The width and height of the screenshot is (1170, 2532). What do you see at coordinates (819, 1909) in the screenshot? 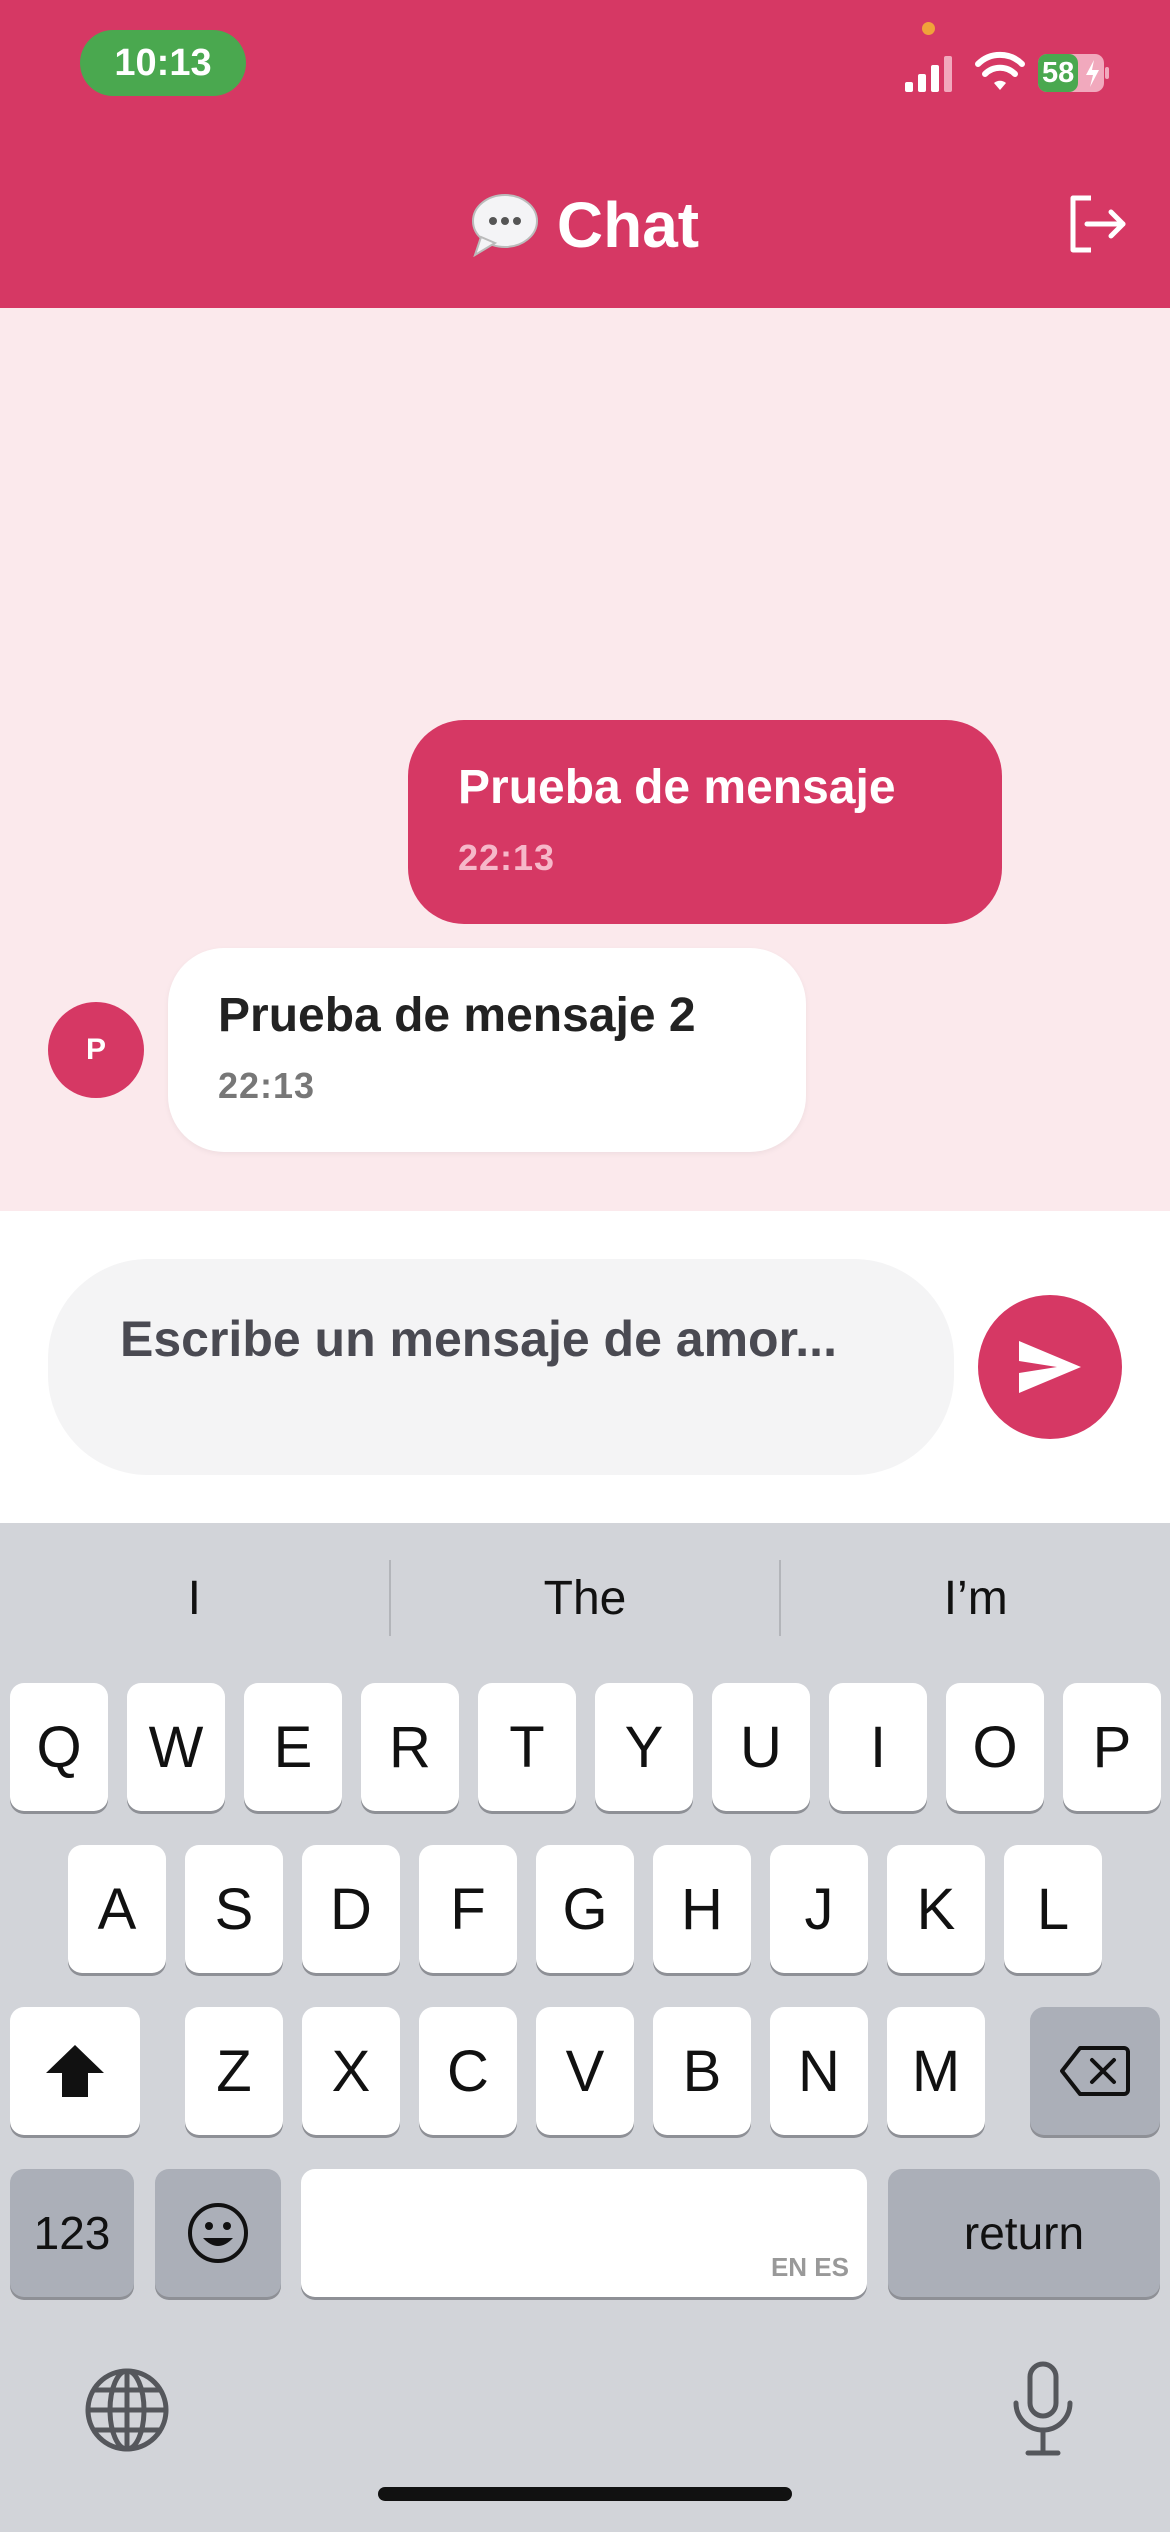
I see `key-j: J` at bounding box center [819, 1909].